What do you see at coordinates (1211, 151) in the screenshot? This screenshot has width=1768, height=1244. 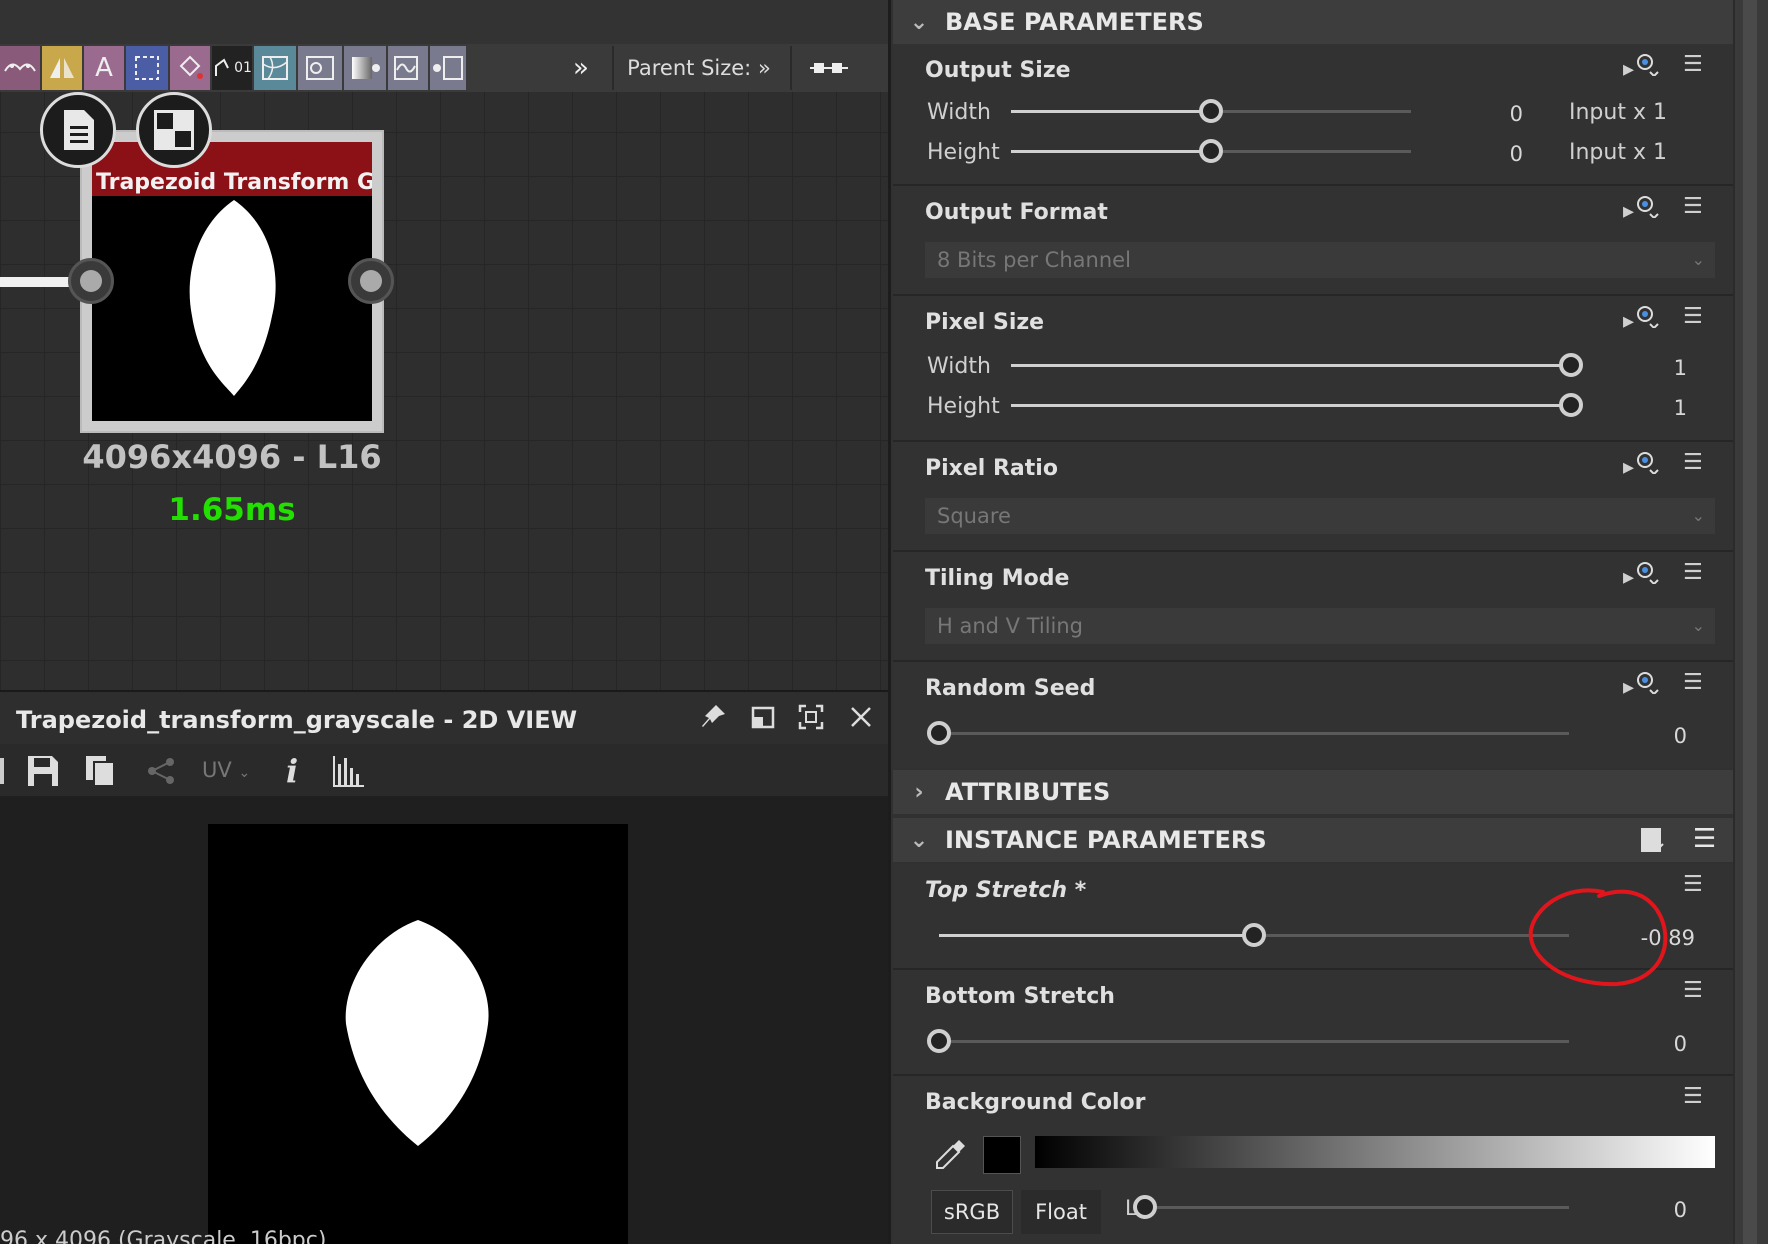 I see `output-height-slider` at bounding box center [1211, 151].